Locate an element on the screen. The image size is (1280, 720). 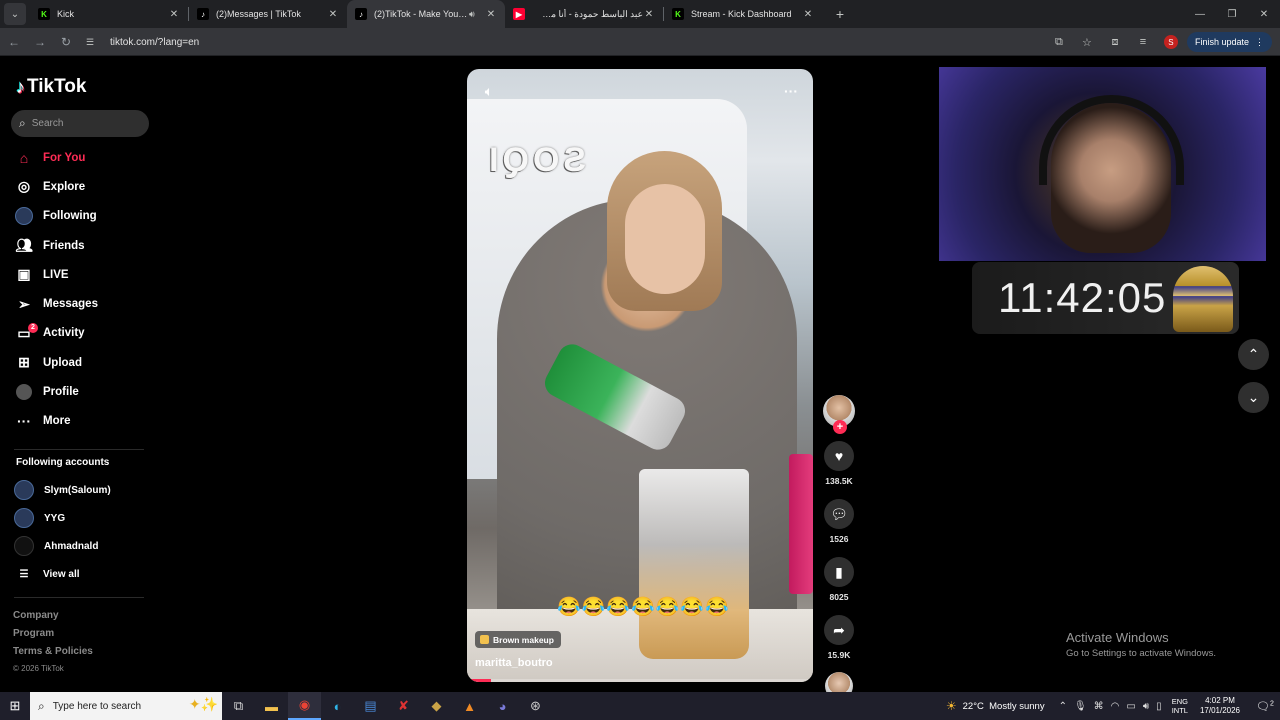
edge-icon: ◐ is located at coordinates (337, 706).